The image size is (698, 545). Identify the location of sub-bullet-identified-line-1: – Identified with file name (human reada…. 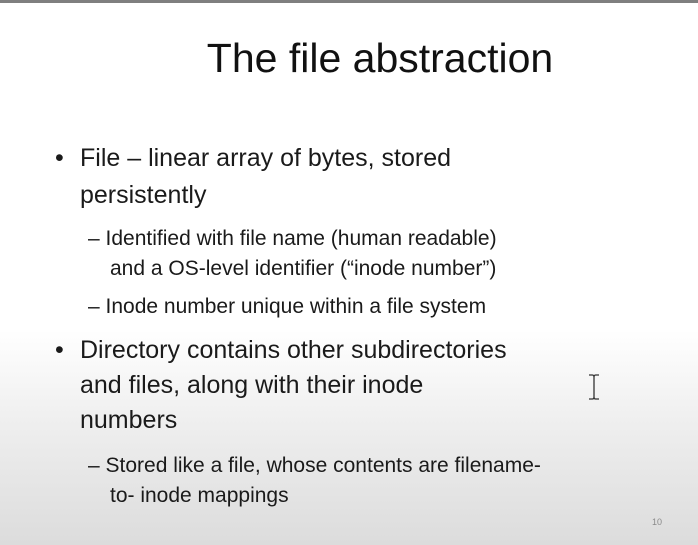
(292, 238).